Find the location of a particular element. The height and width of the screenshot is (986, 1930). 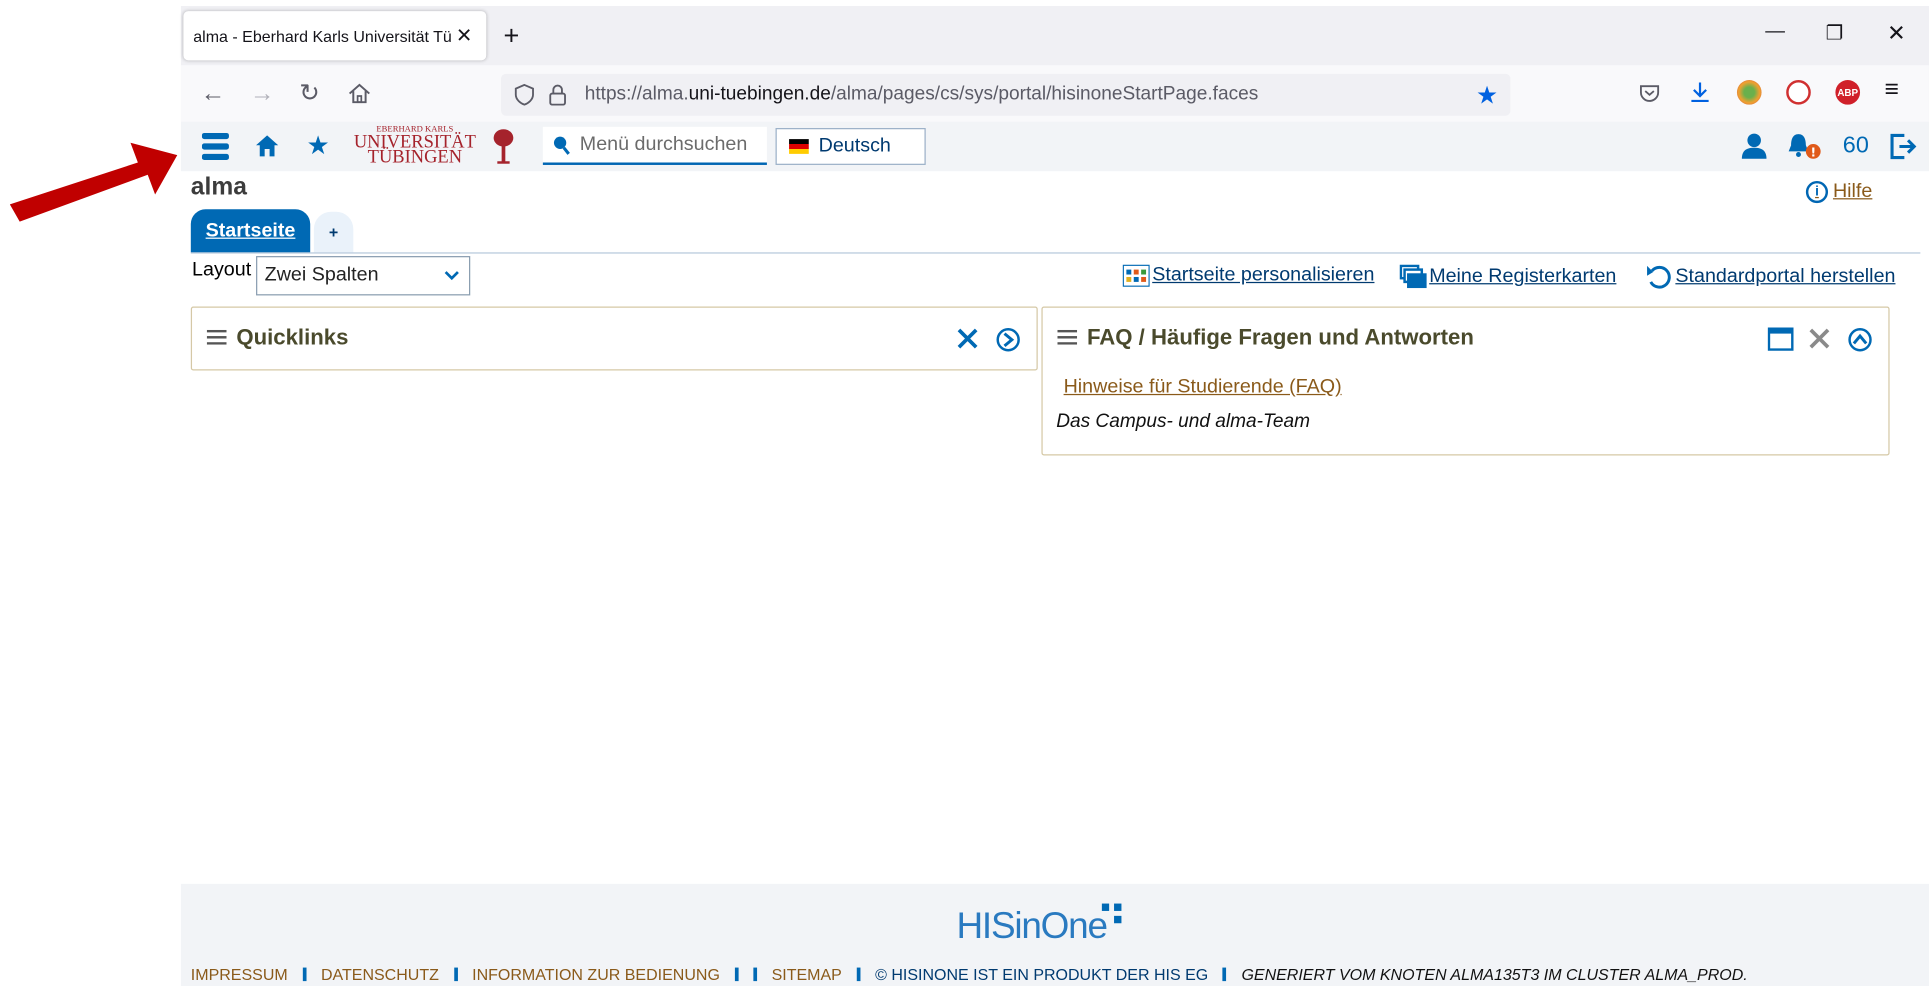

close-tab-icon: ✕ is located at coordinates (464, 35).